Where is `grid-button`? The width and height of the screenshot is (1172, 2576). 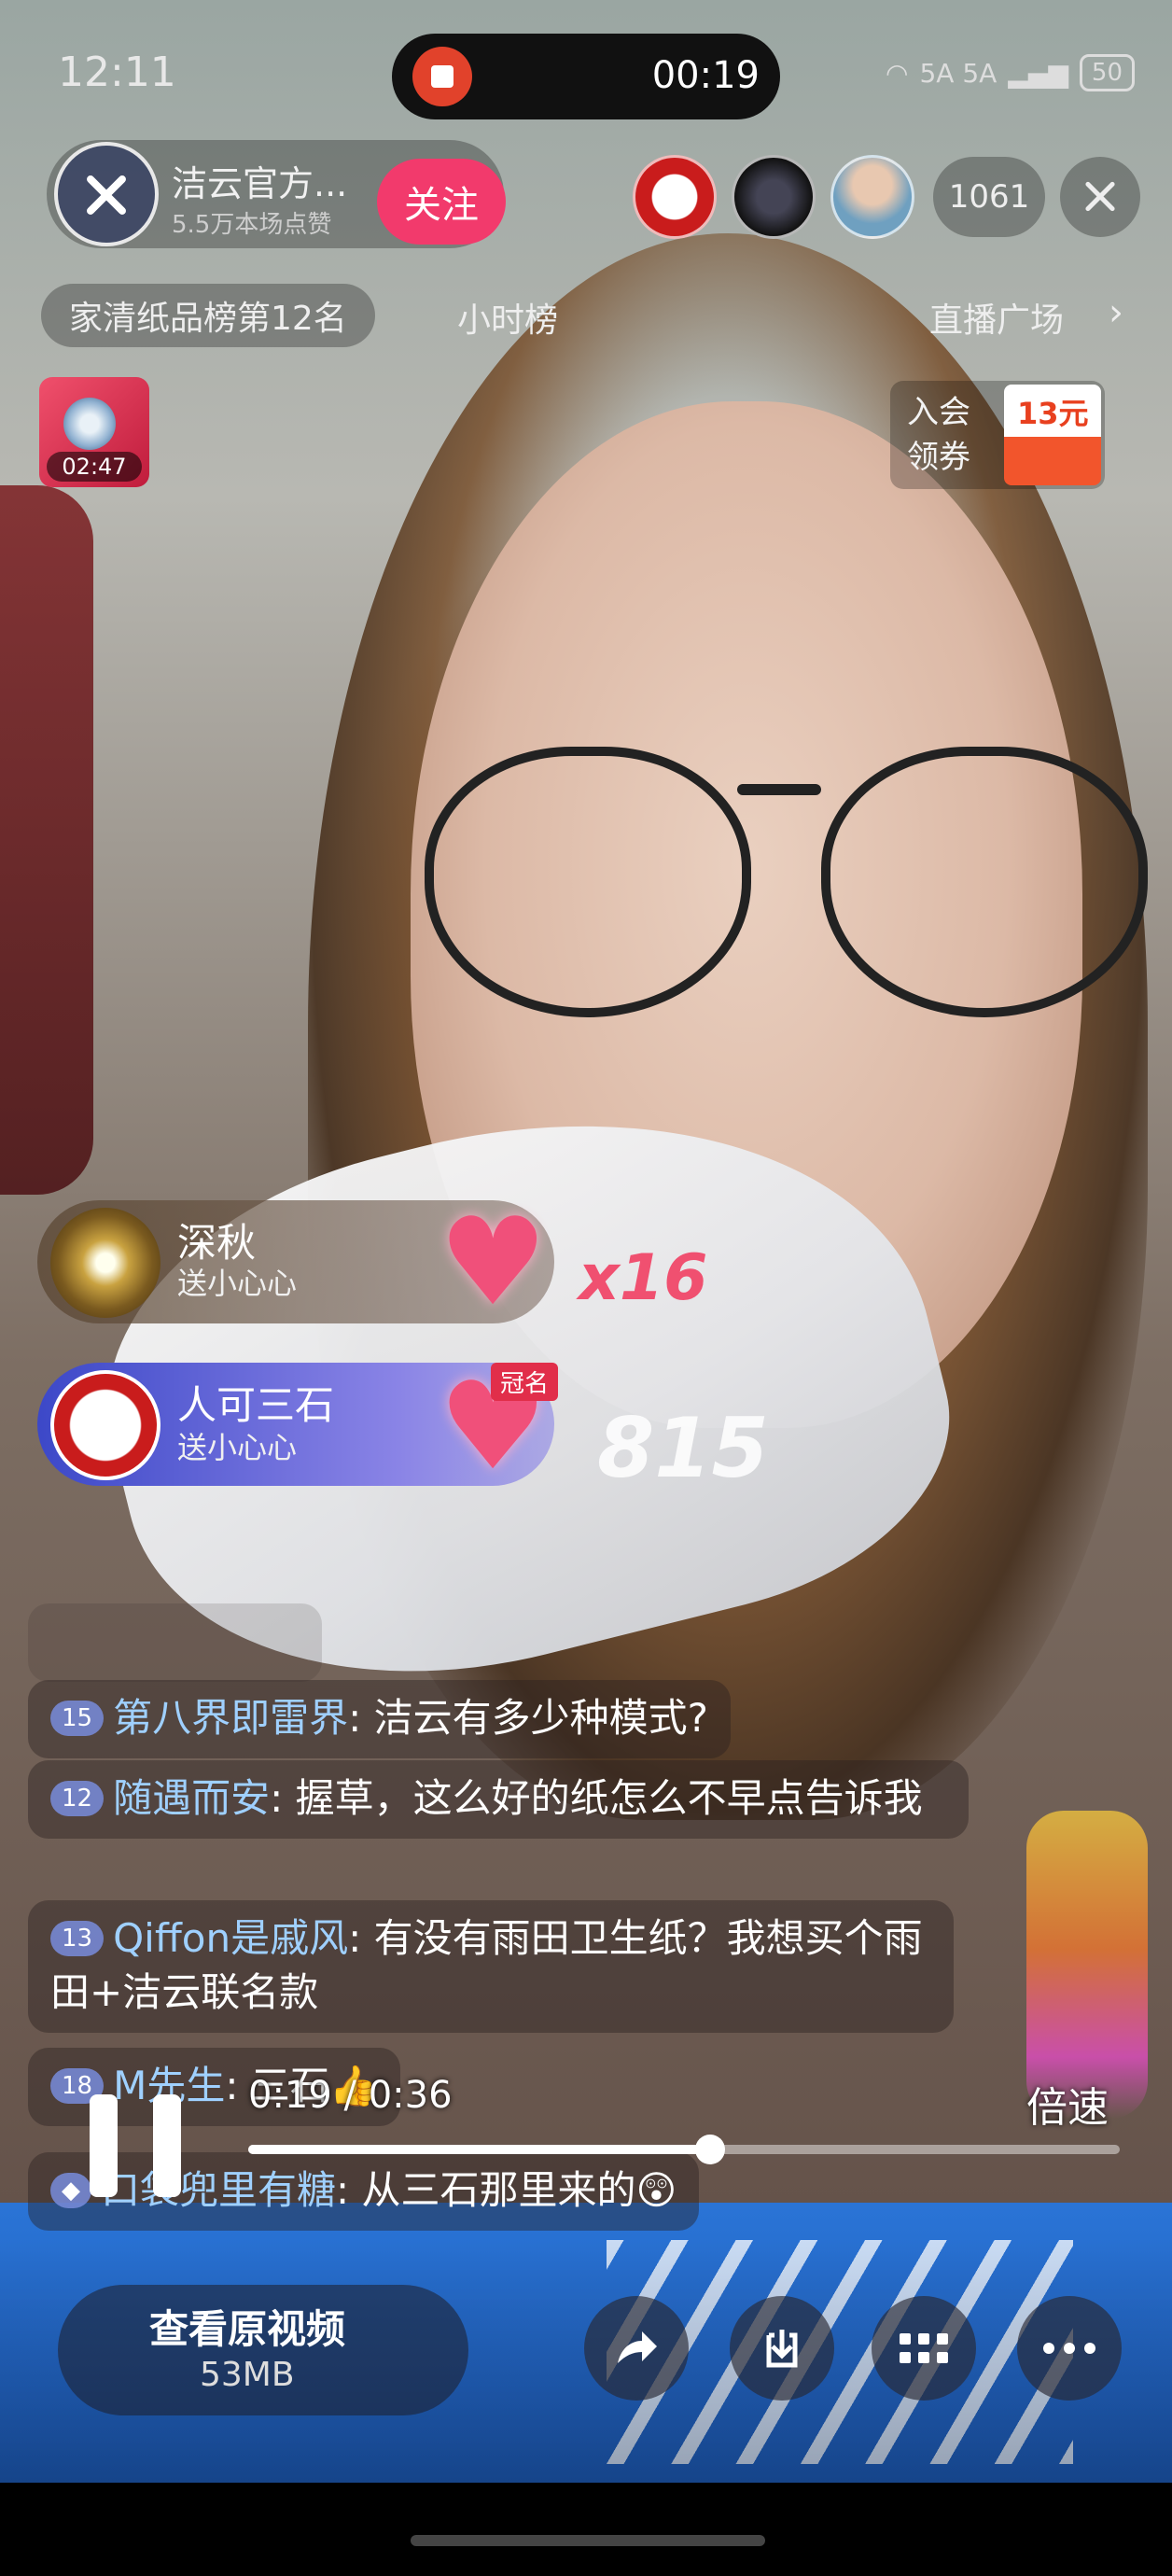
grid-button is located at coordinates (924, 2348).